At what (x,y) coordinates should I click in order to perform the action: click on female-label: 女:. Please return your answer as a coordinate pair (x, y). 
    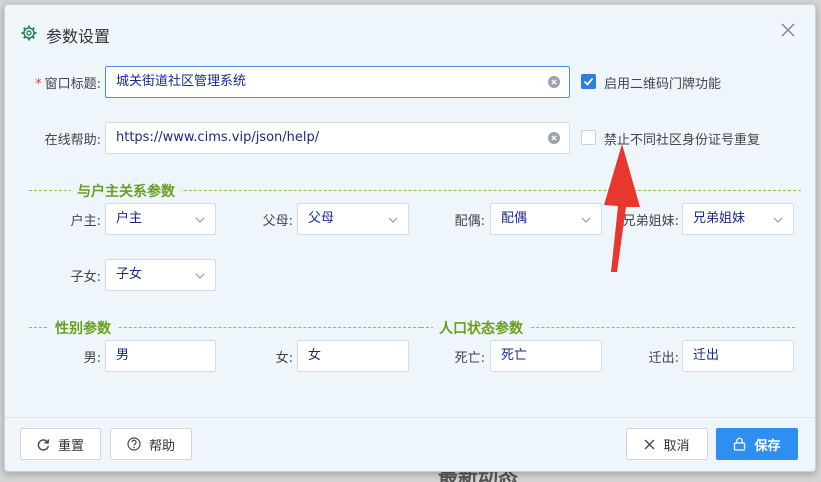
    Looking at the image, I should click on (284, 358).